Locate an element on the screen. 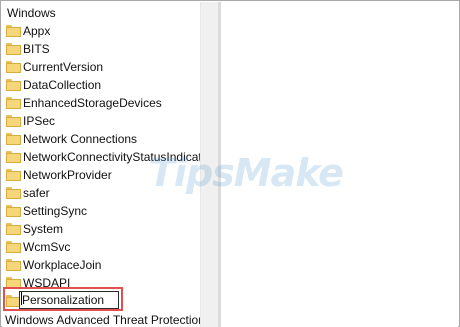  tree-item-label: Appx is located at coordinates (37, 31).